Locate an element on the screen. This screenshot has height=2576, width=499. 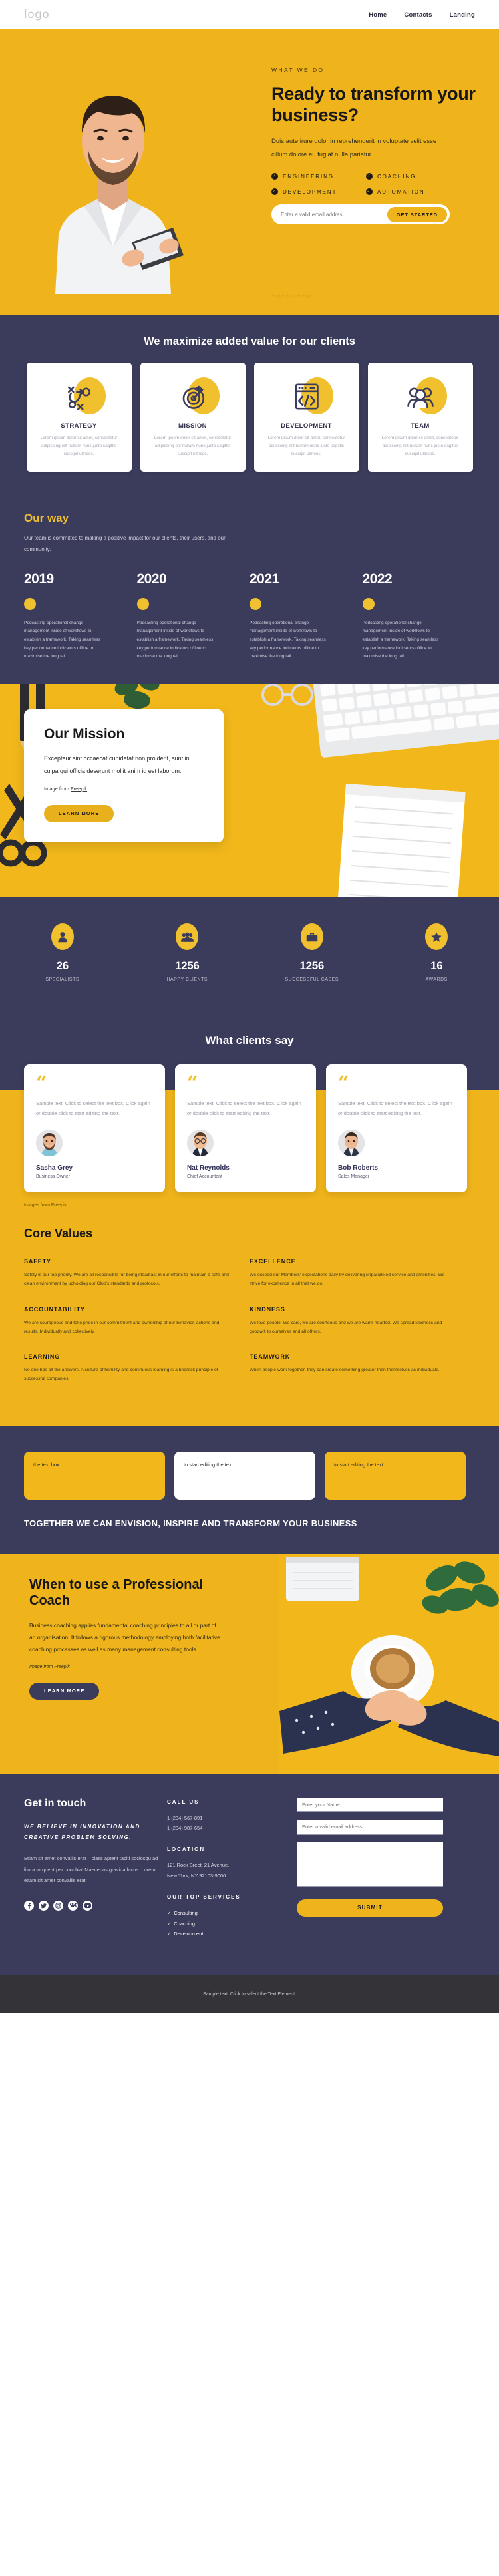
ourway-title: Our way is located at coordinates (46, 518).